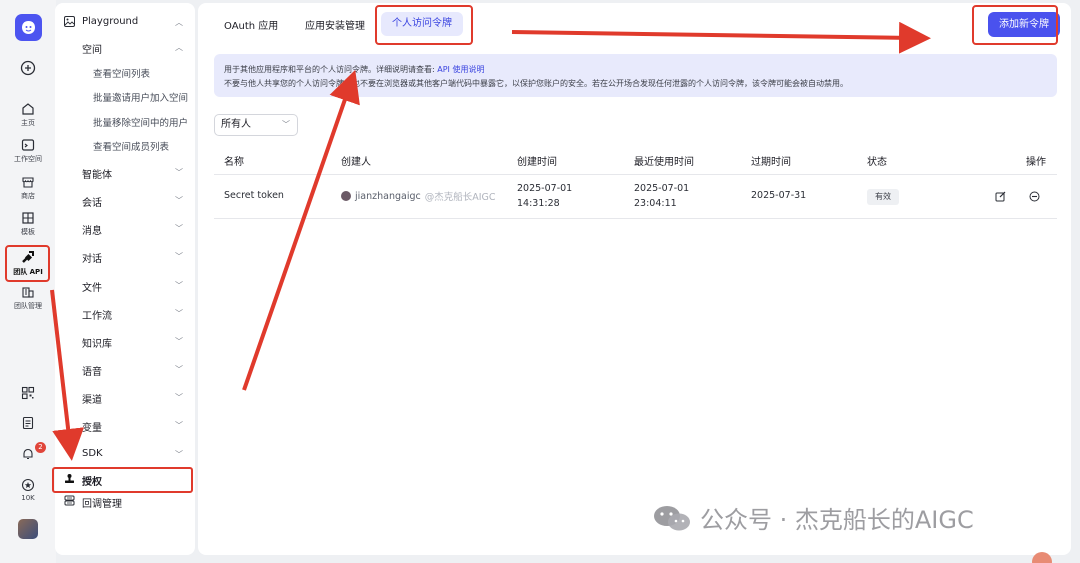 The image size is (1080, 563). What do you see at coordinates (1034, 196) in the screenshot?
I see `disable-icon` at bounding box center [1034, 196].